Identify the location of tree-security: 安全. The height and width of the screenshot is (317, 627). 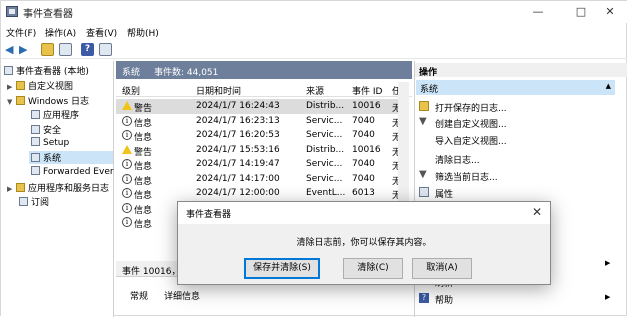
(46, 129).